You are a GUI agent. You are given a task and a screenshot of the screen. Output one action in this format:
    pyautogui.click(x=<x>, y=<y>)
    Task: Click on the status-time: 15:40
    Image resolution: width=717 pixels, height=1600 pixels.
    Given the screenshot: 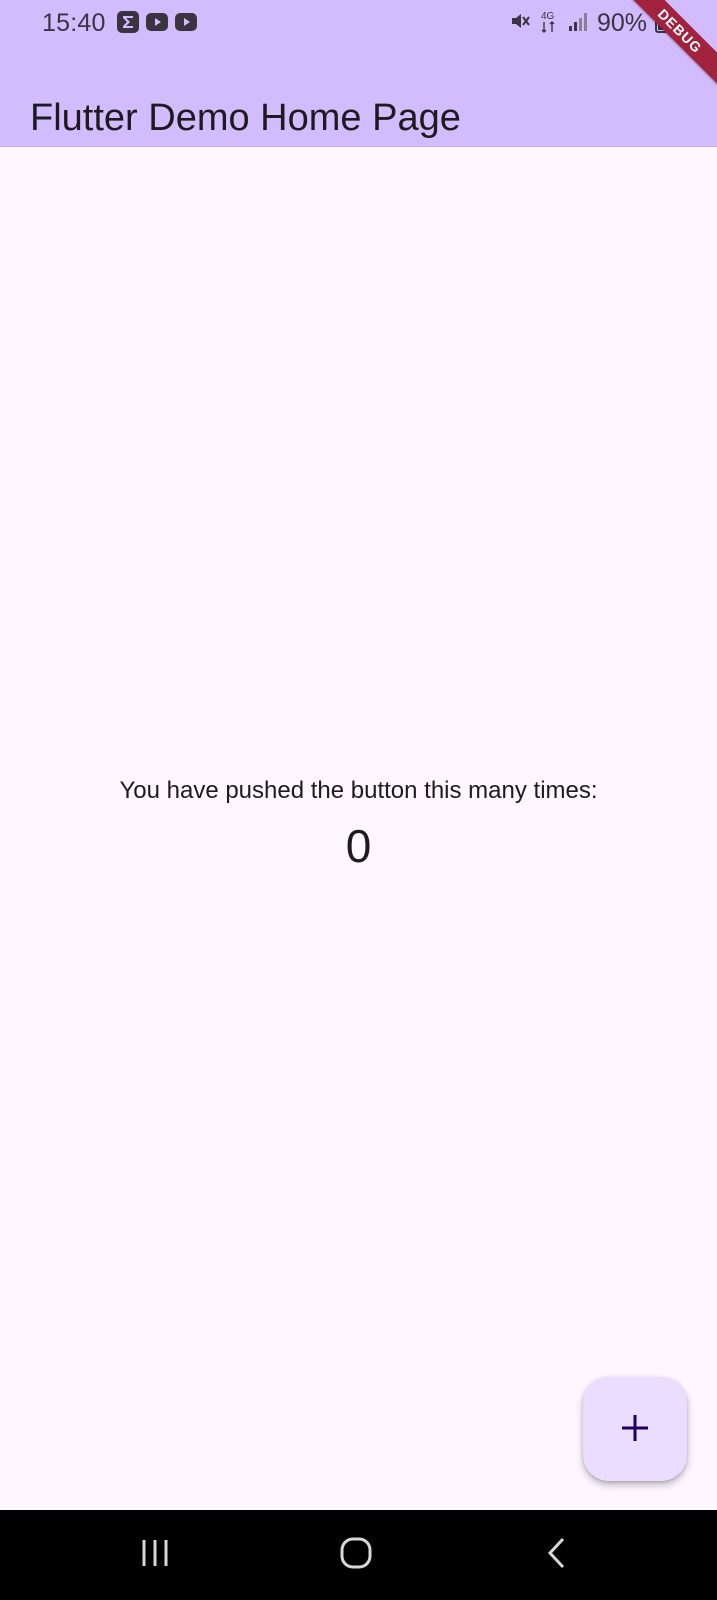 What is the action you would take?
    pyautogui.click(x=74, y=23)
    